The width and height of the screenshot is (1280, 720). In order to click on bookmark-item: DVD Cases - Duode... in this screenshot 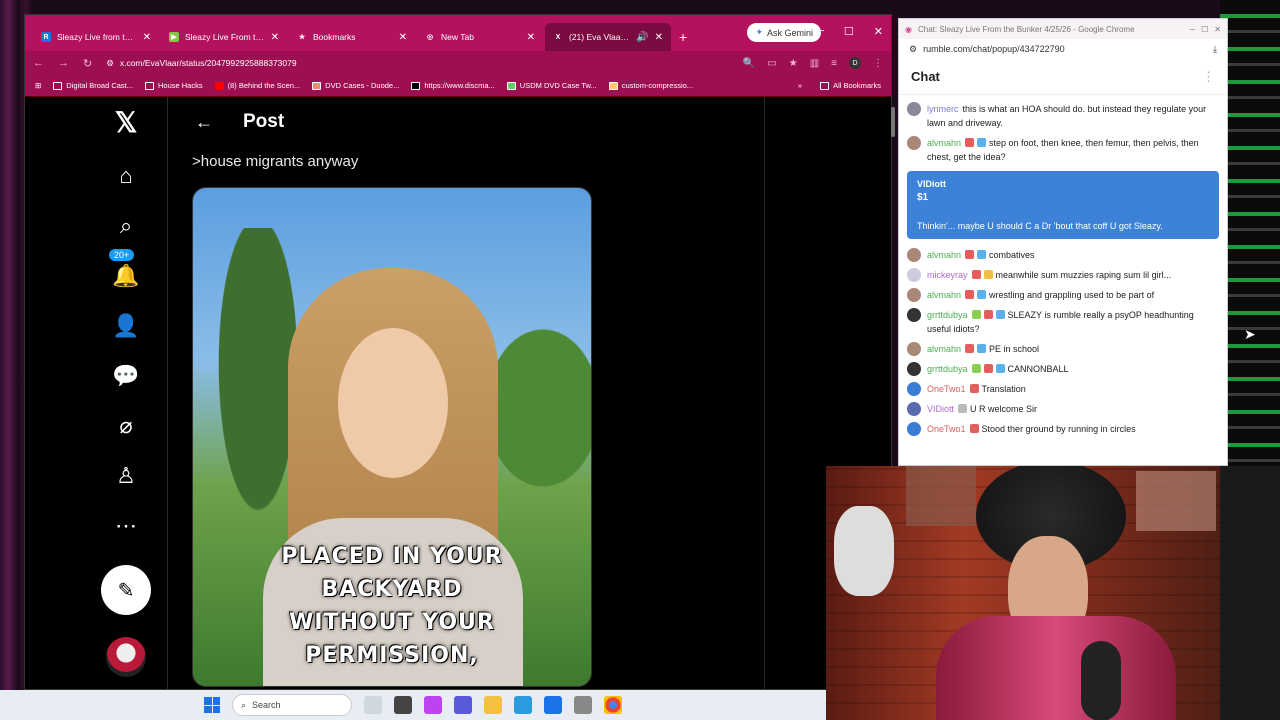, I will do `click(355, 85)`.